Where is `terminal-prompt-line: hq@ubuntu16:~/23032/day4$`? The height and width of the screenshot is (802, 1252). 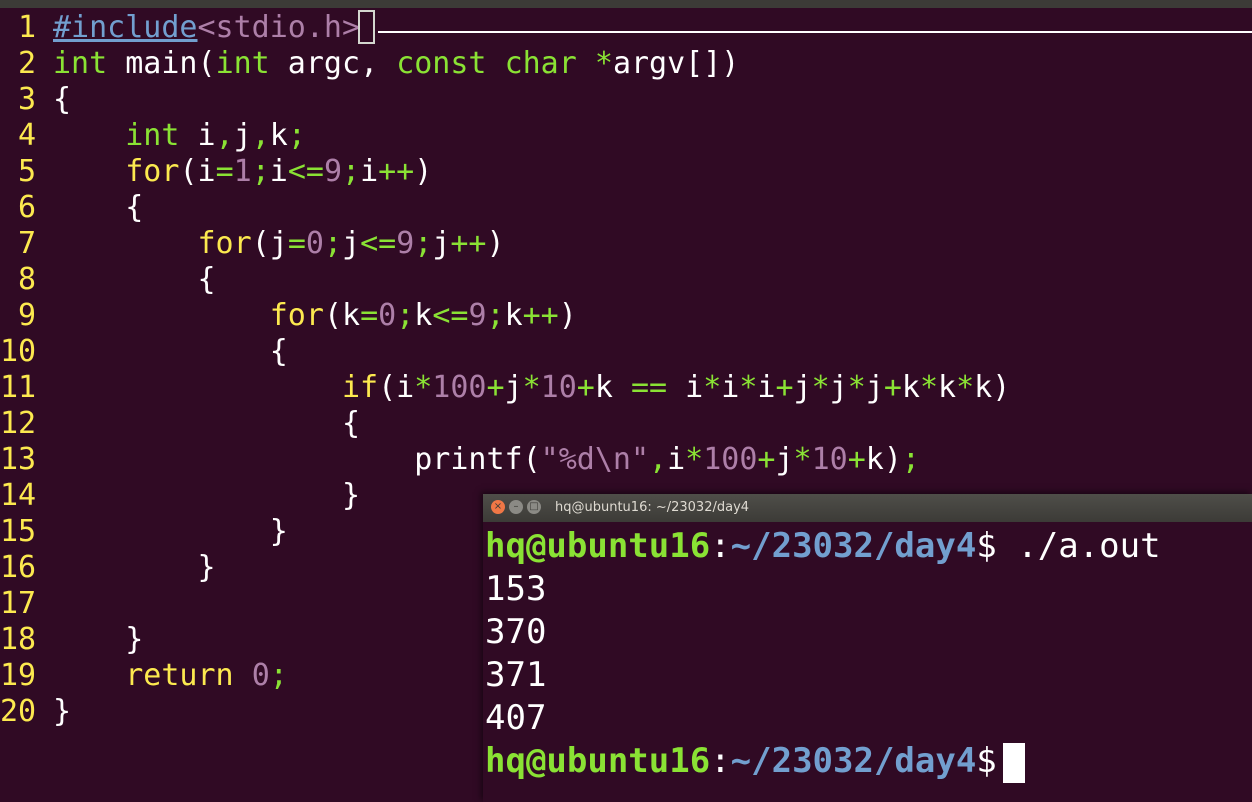 terminal-prompt-line: hq@ubuntu16:~/23032/day4$ is located at coordinates (755, 761).